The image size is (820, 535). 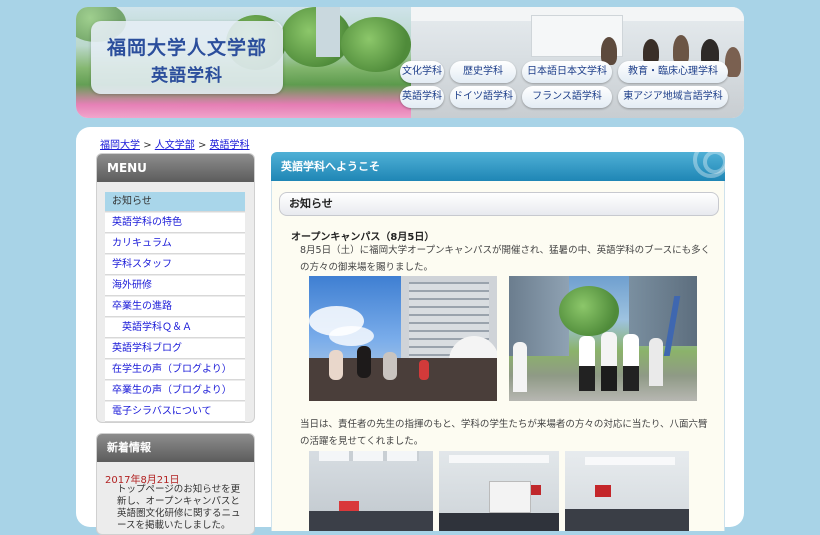 What do you see at coordinates (422, 97) in the screenshot?
I see `nav-eigo: 英語学科` at bounding box center [422, 97].